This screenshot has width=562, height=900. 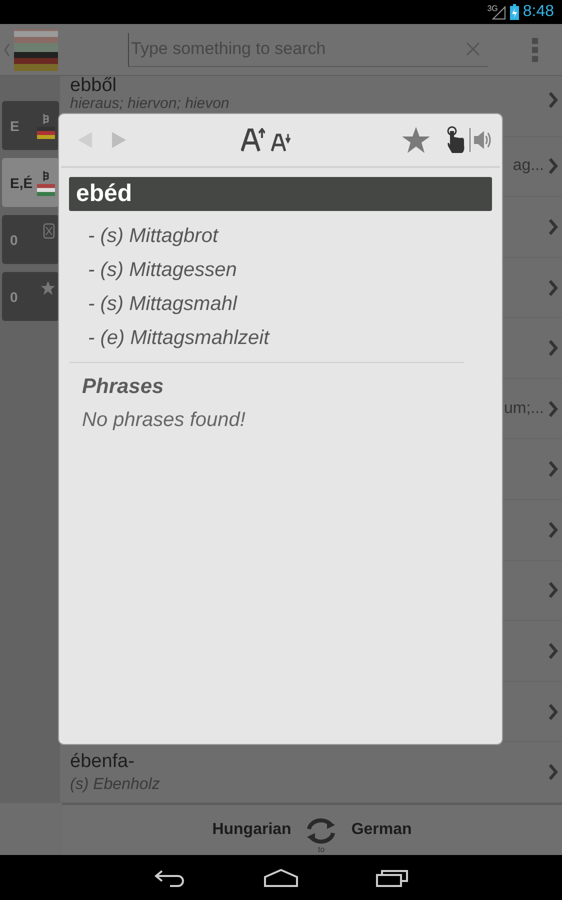 I want to click on home-icon, so click(x=281, y=877).